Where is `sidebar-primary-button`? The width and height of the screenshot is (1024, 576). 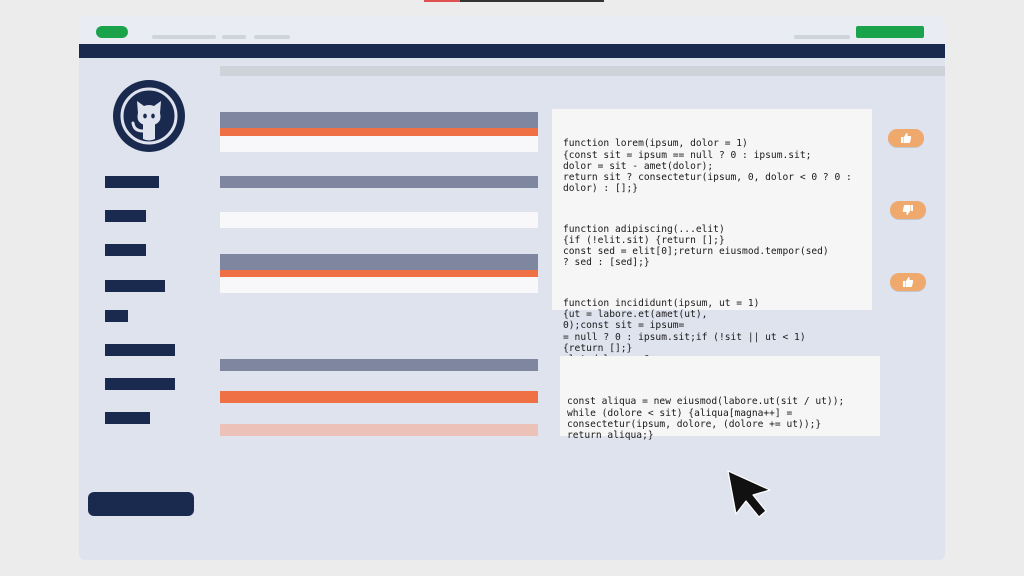
sidebar-primary-button is located at coordinates (141, 504).